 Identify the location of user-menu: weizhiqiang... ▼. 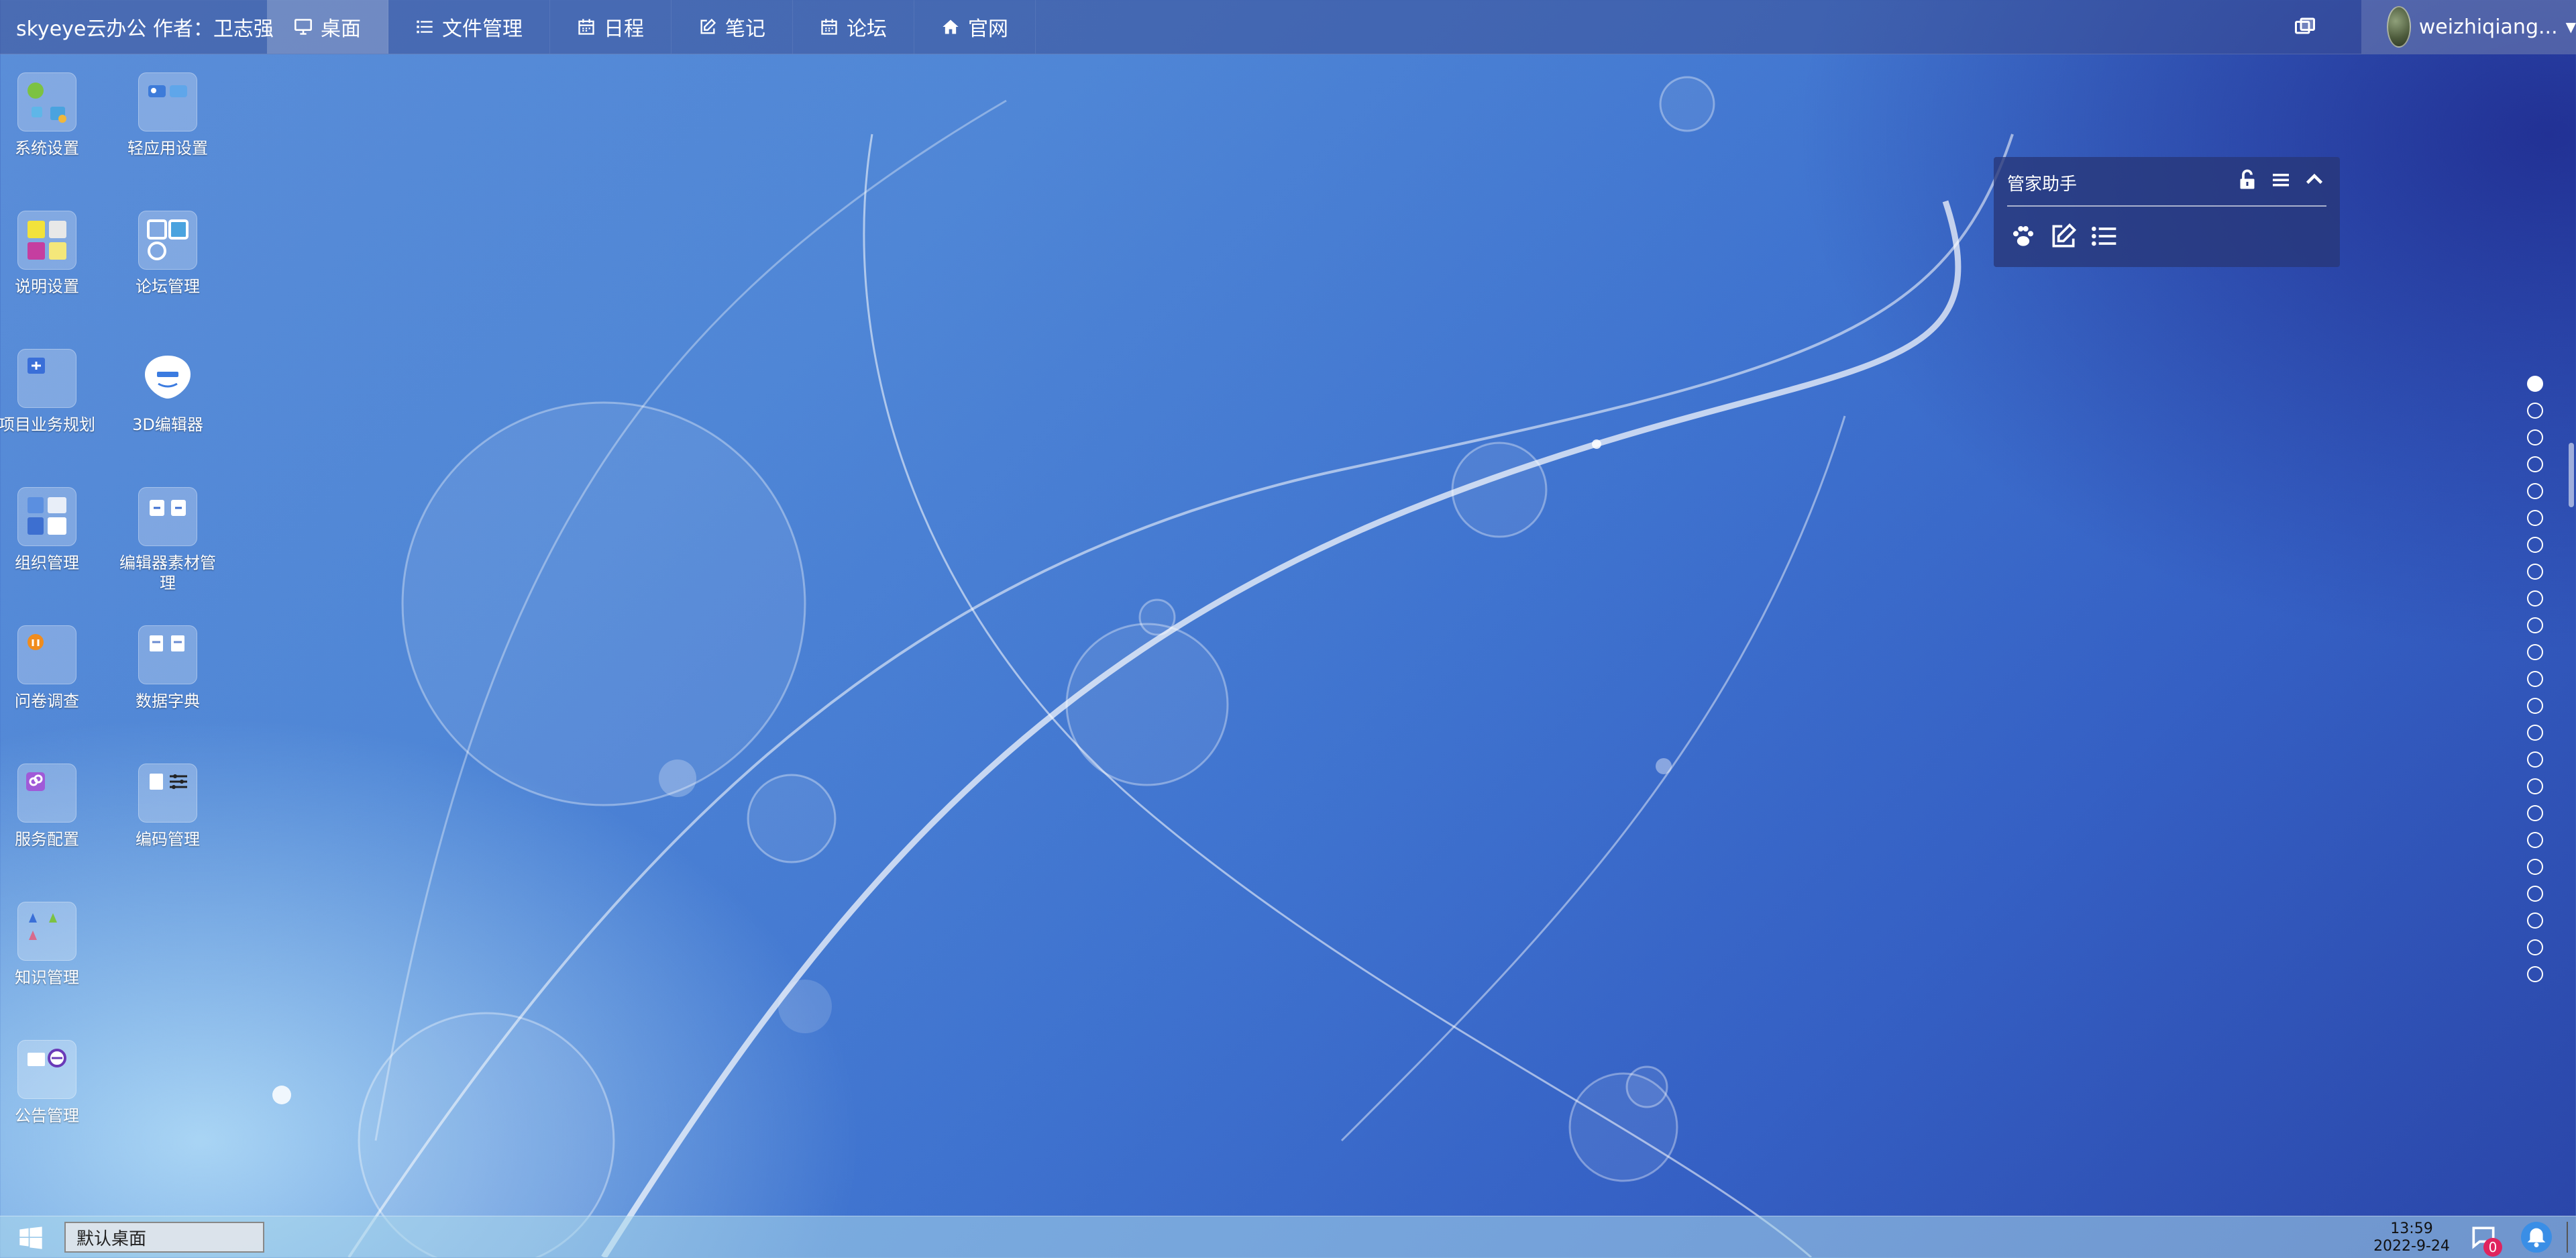
(2468, 27).